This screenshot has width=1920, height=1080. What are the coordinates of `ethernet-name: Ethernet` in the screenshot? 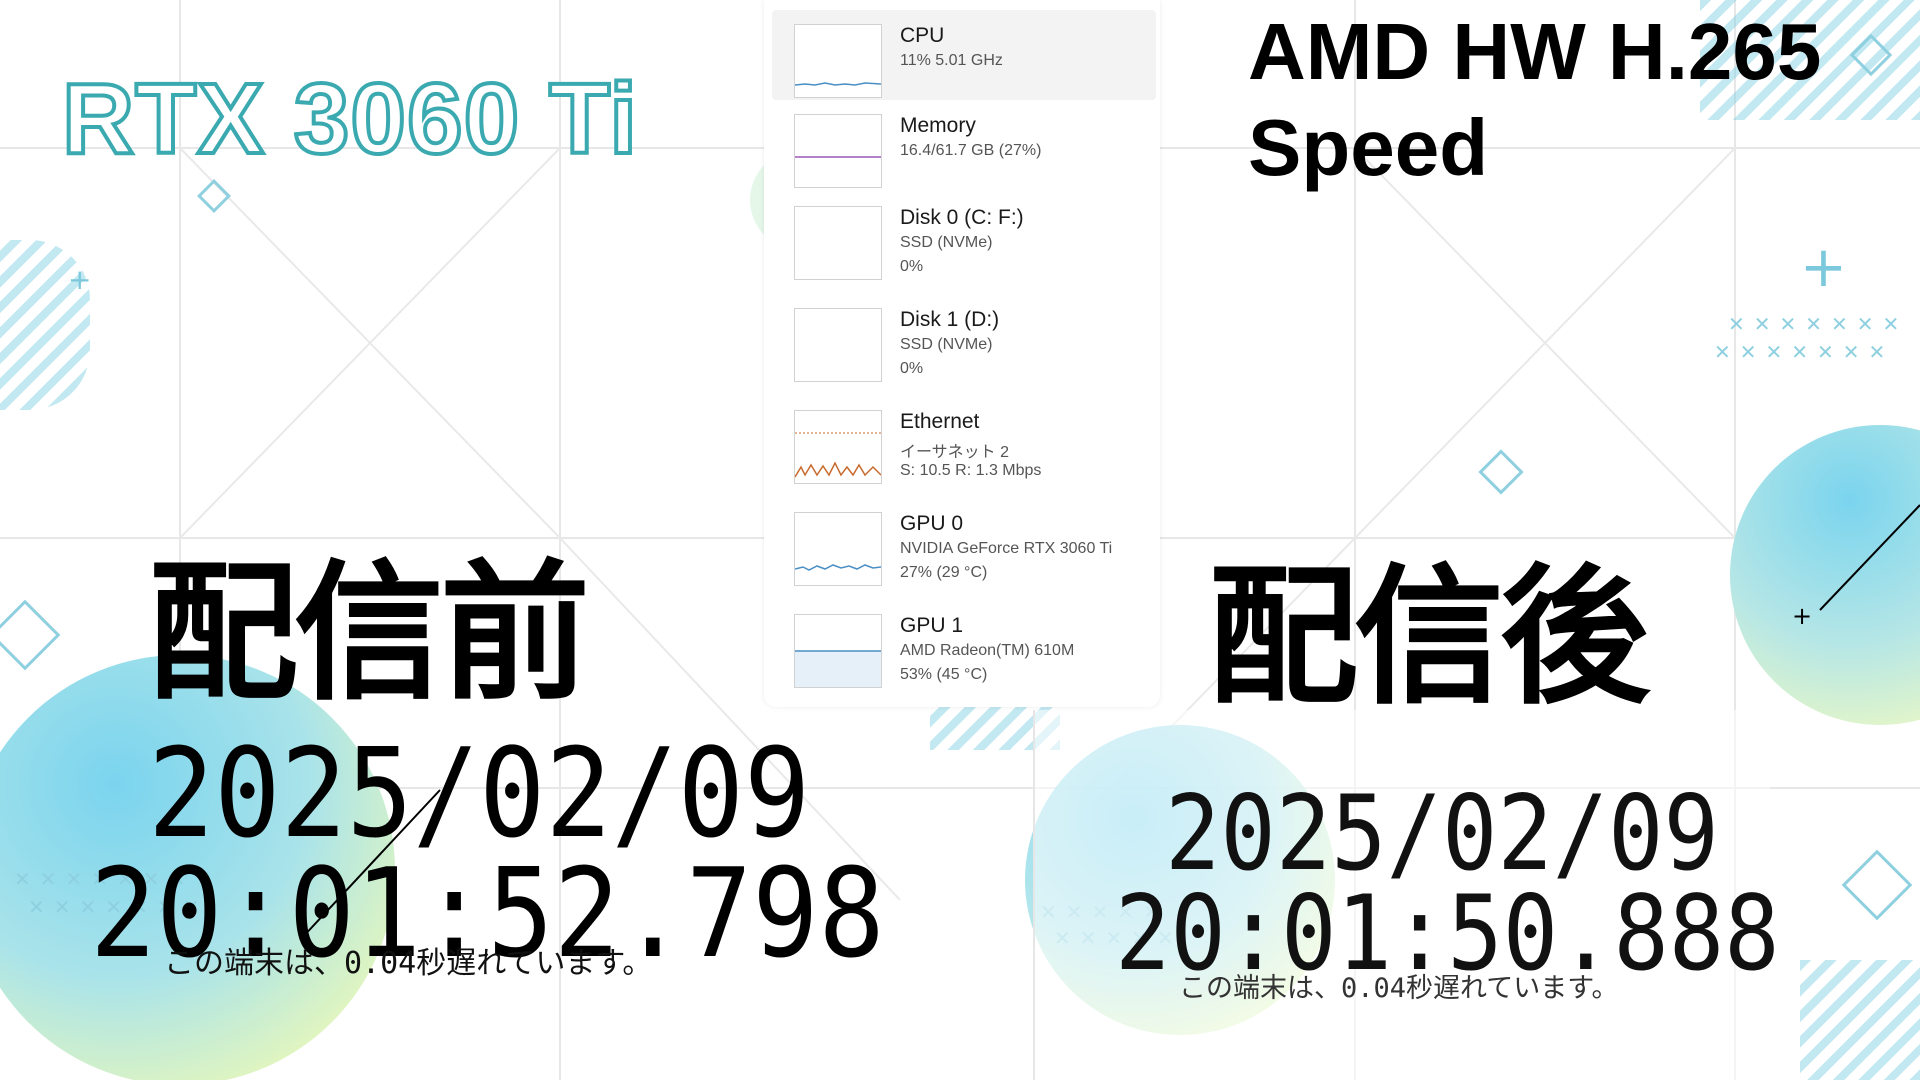 It's located at (940, 421).